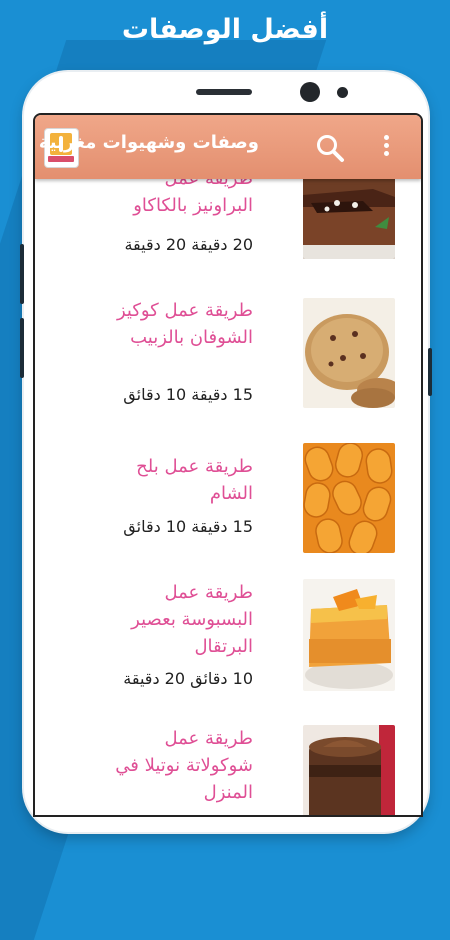 The image size is (450, 940). I want to click on proximity-sensor, so click(342, 92).